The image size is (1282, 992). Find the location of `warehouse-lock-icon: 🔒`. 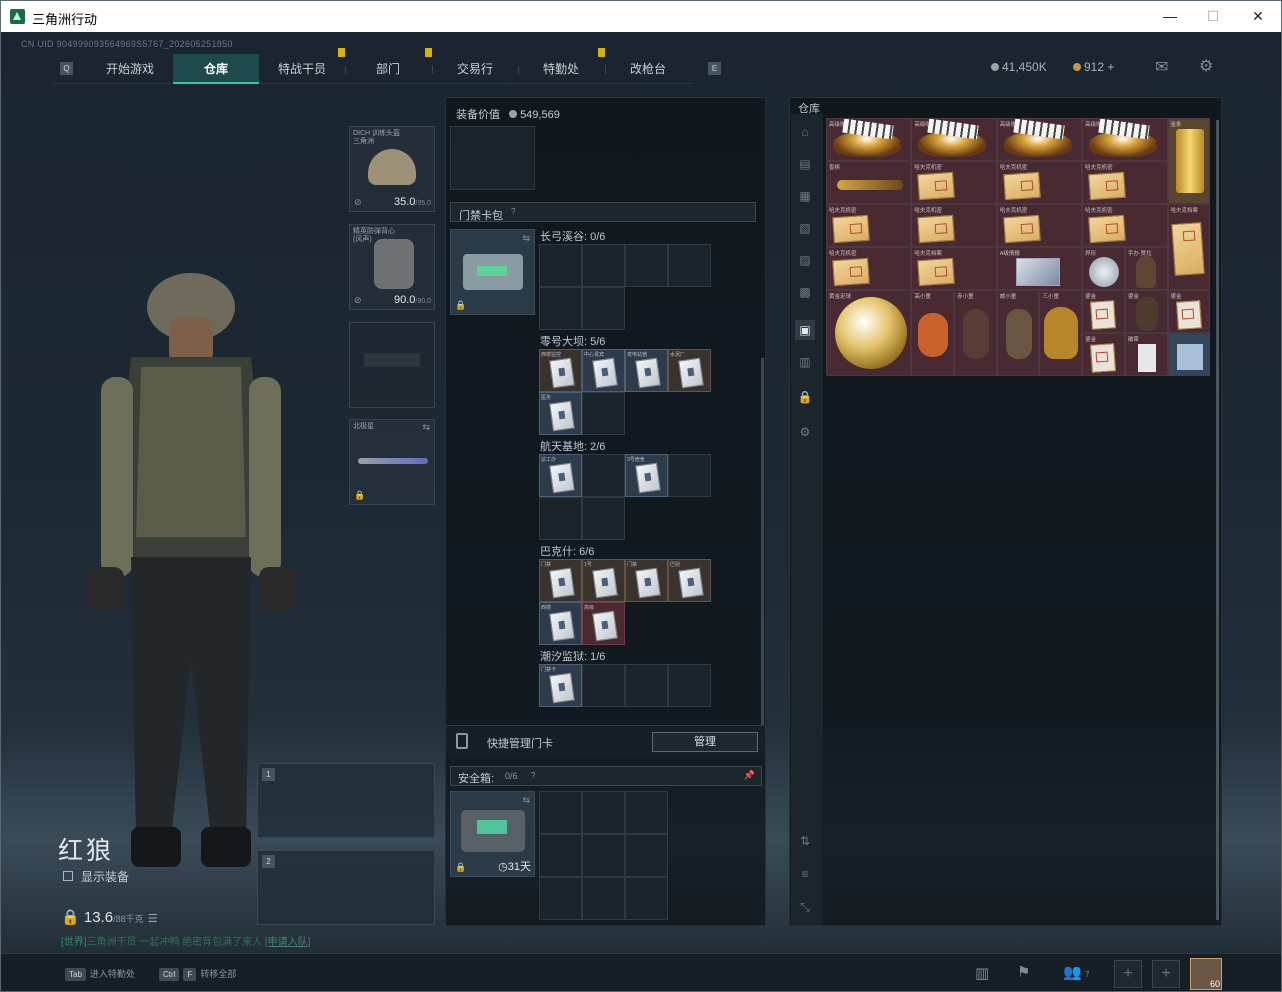

warehouse-lock-icon: 🔒 is located at coordinates (805, 397).